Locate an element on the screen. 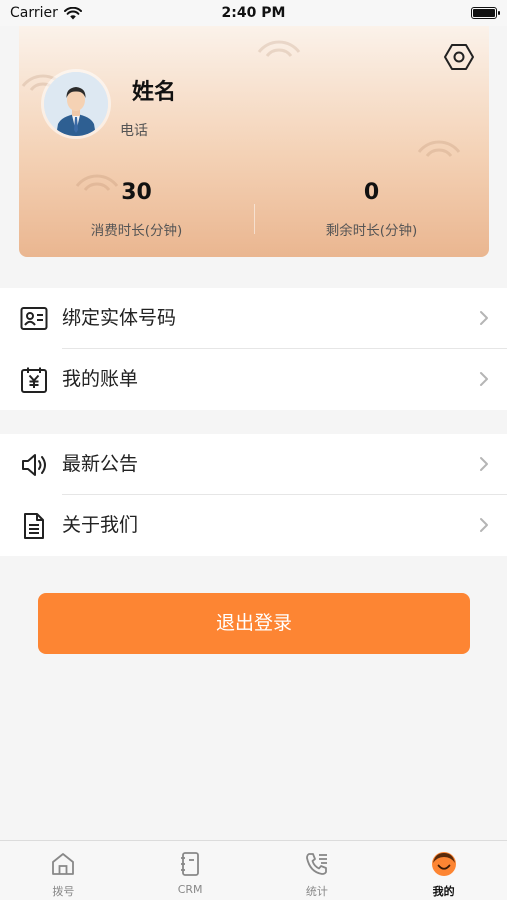  stat-remaining-minutes: 0 剩余时长(分钟) is located at coordinates (371, 208).